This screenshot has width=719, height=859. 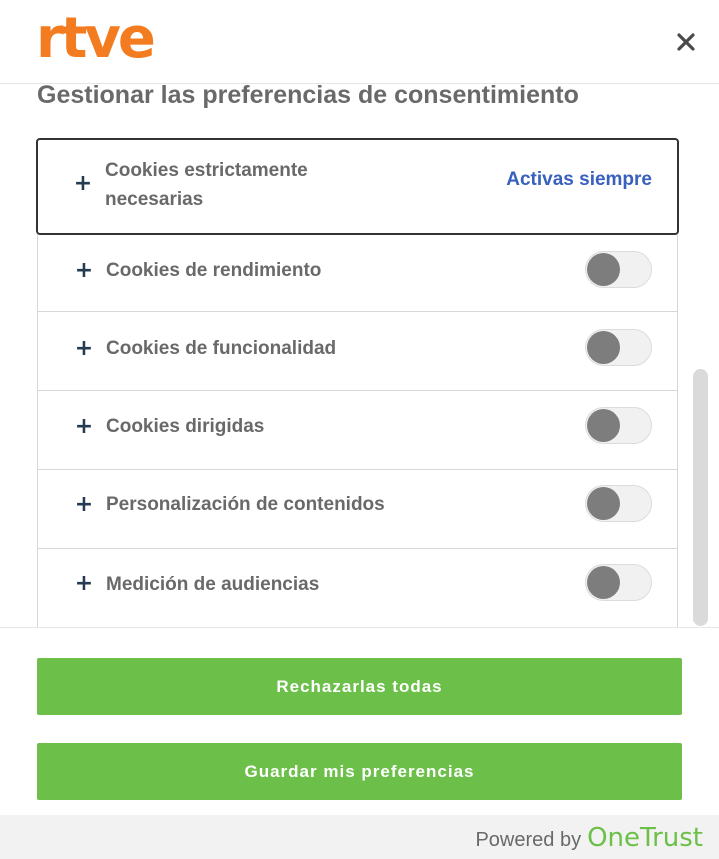 What do you see at coordinates (357, 351) in the screenshot?
I see `accordion-functionality: + Cookies de funcionalidad` at bounding box center [357, 351].